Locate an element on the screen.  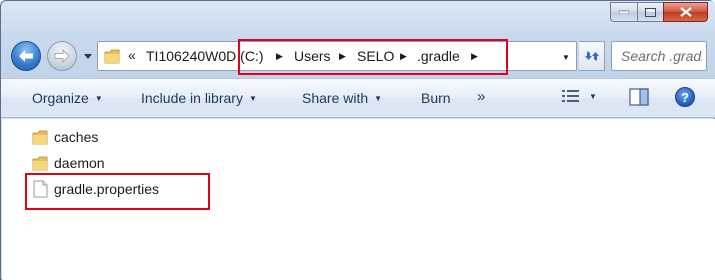
share-with-menu: Share with ▼ is located at coordinates (342, 98).